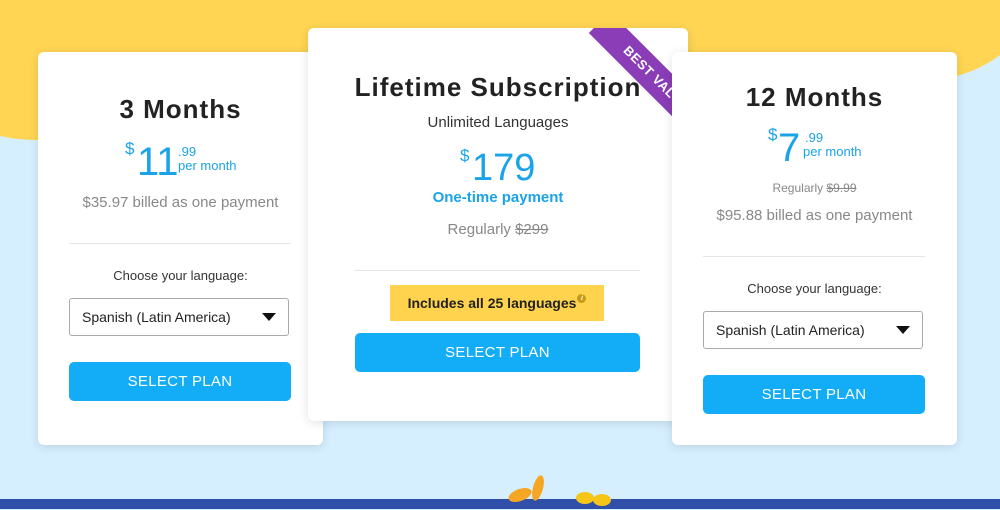 The height and width of the screenshot is (510, 1000). I want to click on price-whole: 7, so click(789, 148).